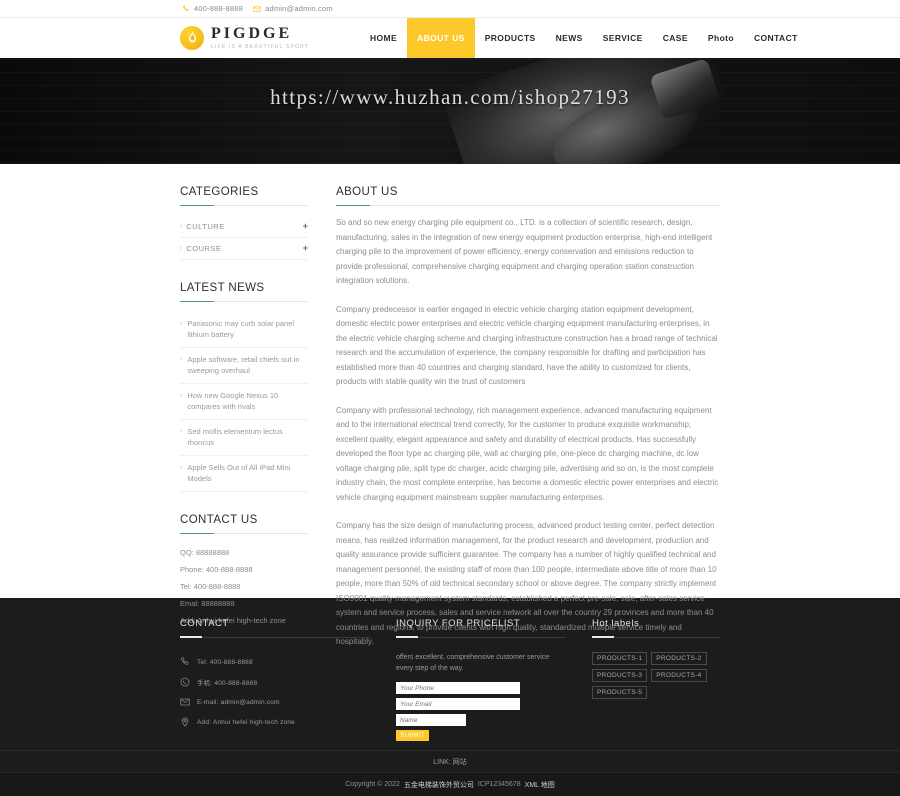 This screenshot has height=796, width=900. I want to click on footer-contact-email-text: E-mail: admin@admin.com, so click(238, 702).